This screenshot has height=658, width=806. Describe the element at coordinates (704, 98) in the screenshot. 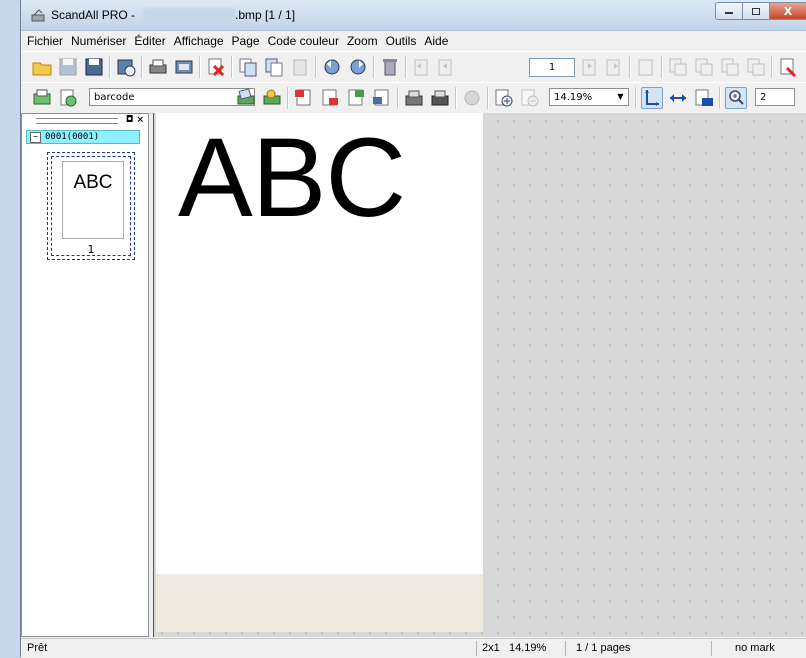

I see `actual-size-icon` at that location.